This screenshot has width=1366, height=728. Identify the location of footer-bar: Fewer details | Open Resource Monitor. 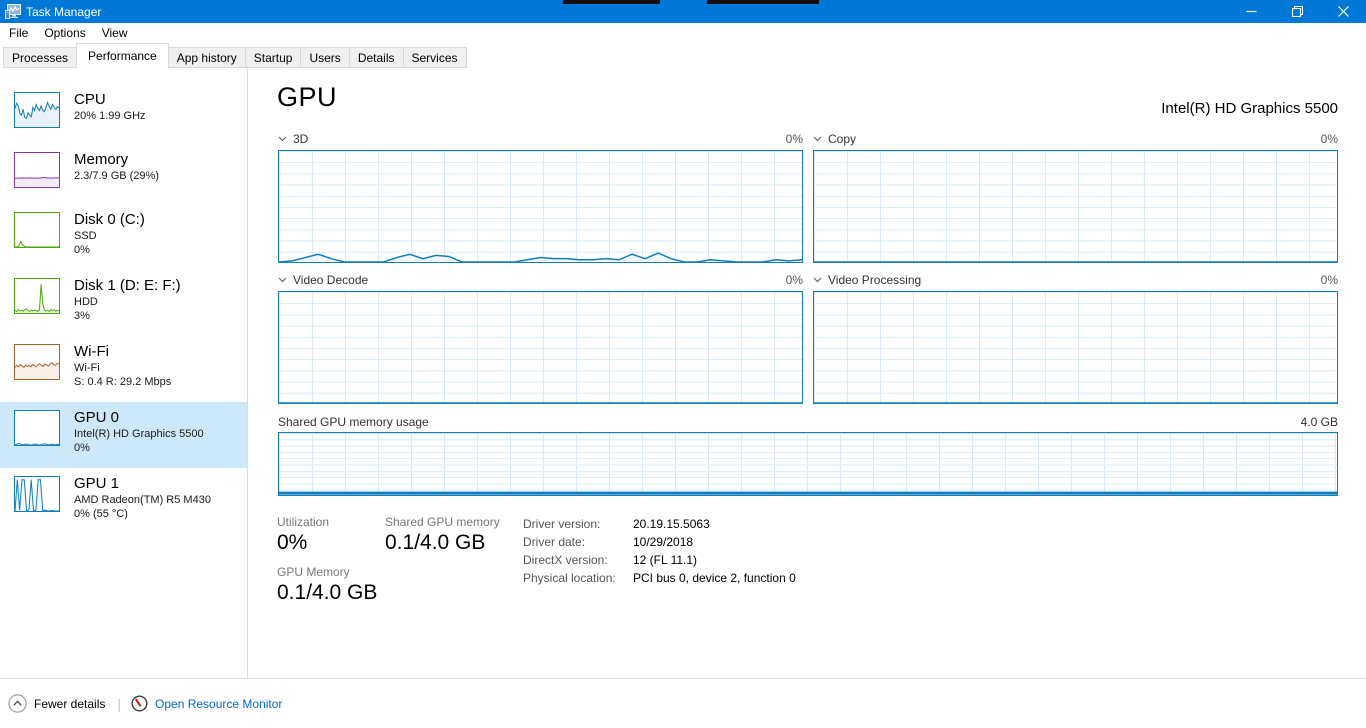
(683, 703).